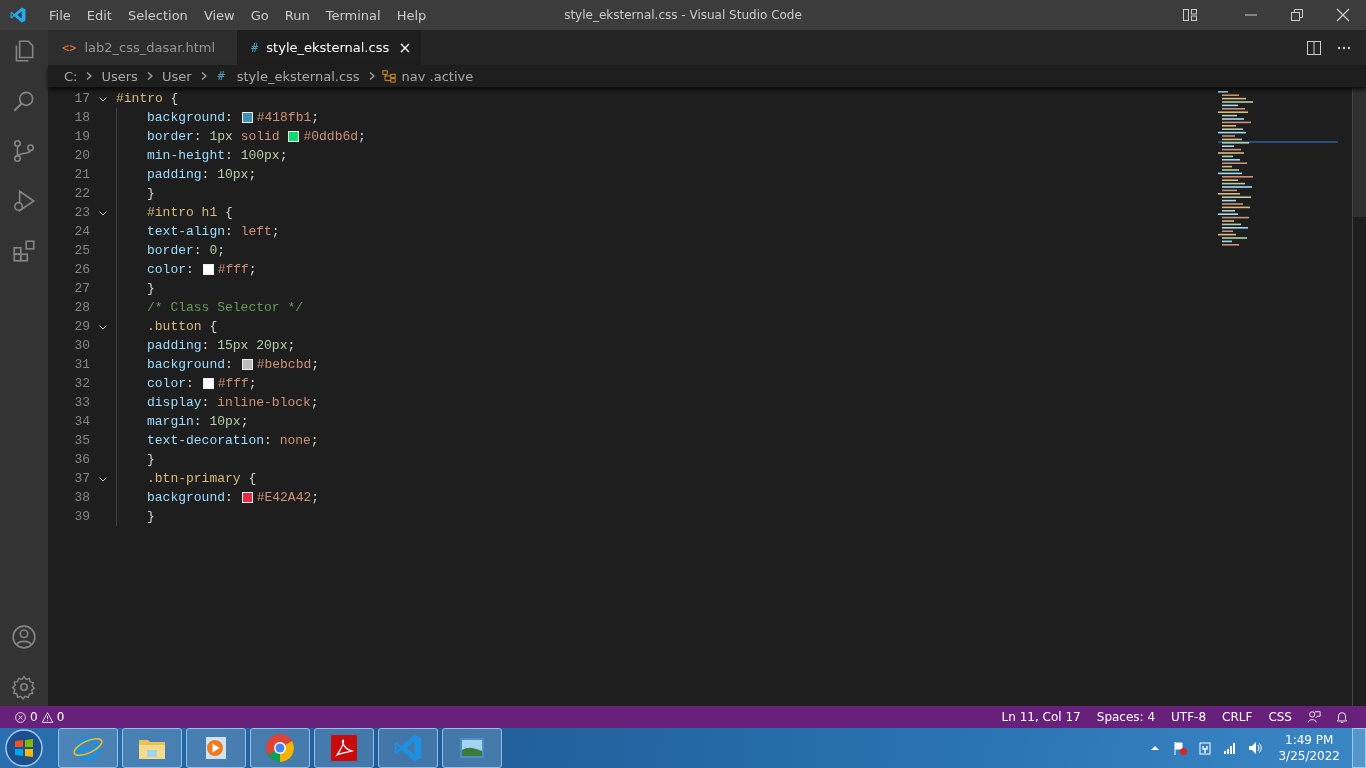  I want to click on menu-item: Run, so click(297, 15).